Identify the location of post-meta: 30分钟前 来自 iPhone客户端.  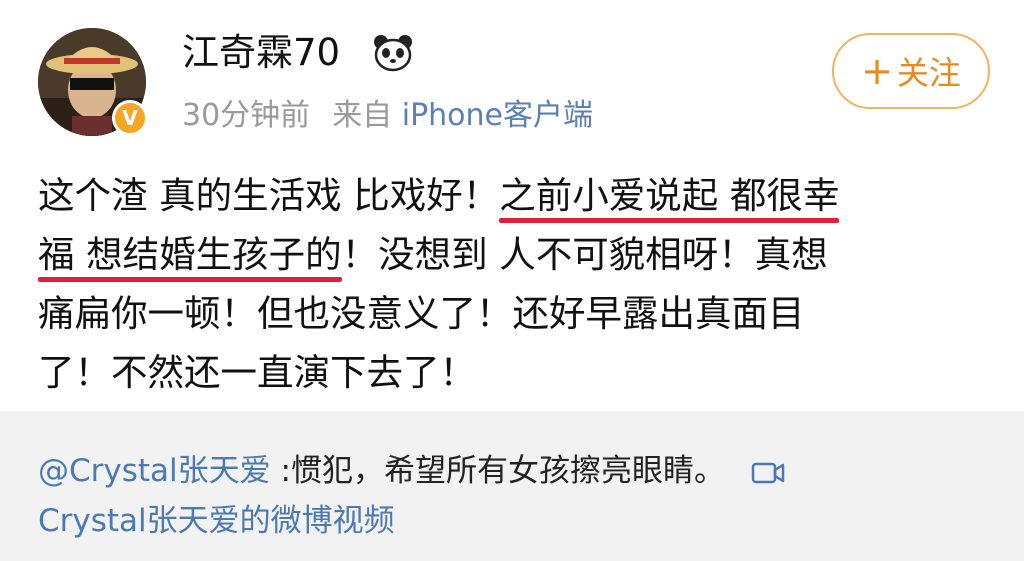
(387, 116).